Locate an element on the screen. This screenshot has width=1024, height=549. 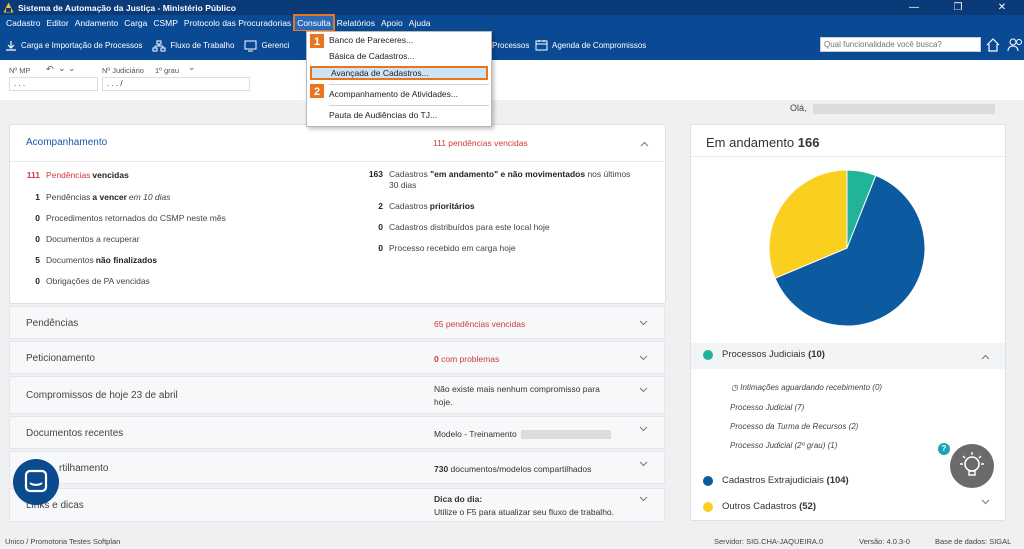
processos-button: Processos is located at coordinates (510, 45).